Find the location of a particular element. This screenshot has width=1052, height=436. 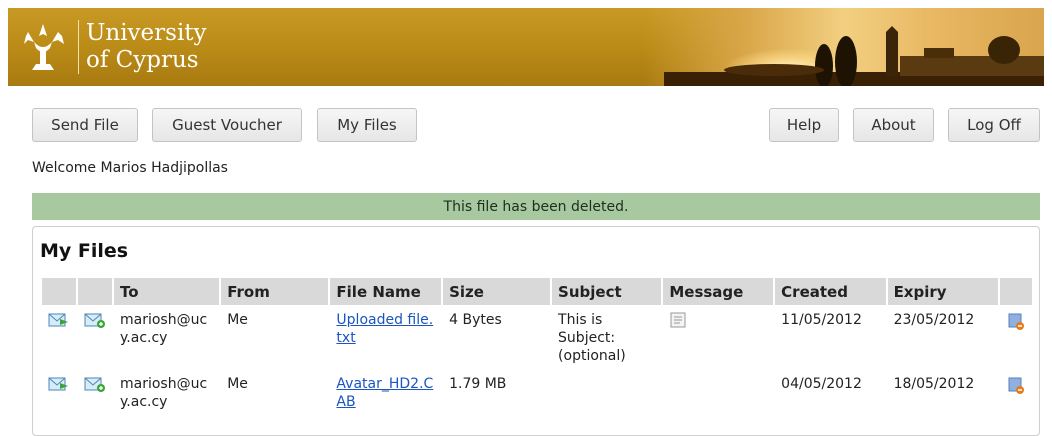

header-created: Created is located at coordinates (830, 291).